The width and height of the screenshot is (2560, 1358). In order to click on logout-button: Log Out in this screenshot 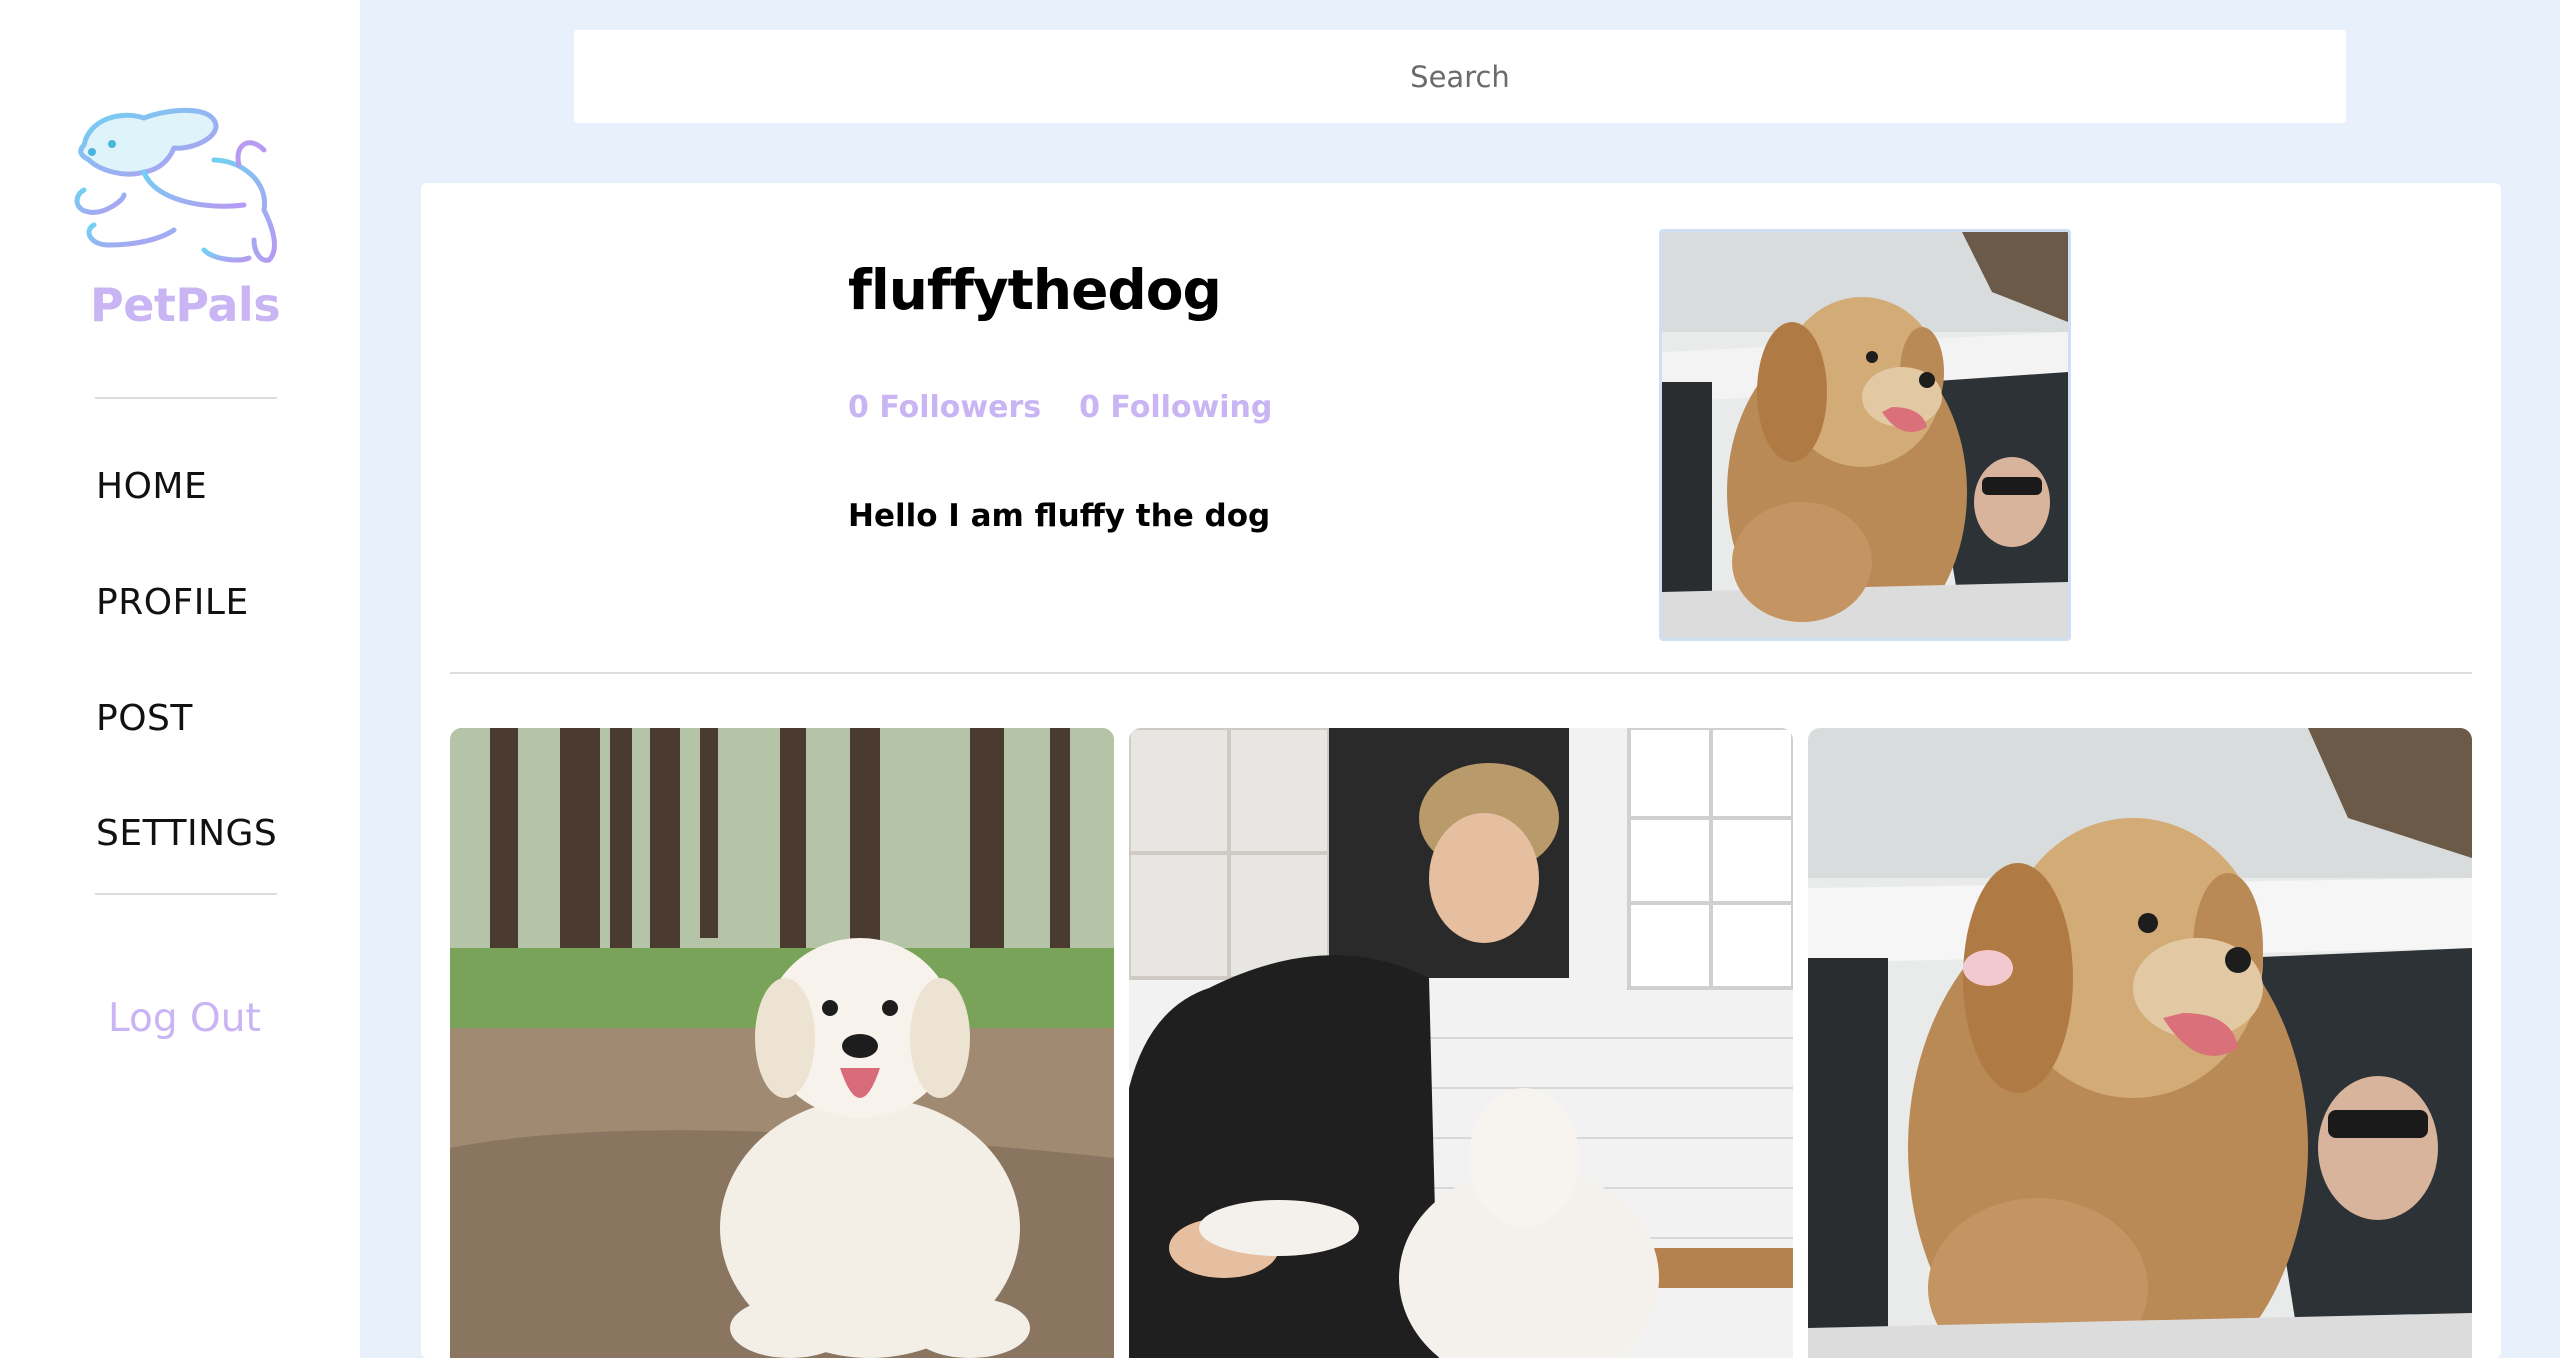, I will do `click(184, 1018)`.